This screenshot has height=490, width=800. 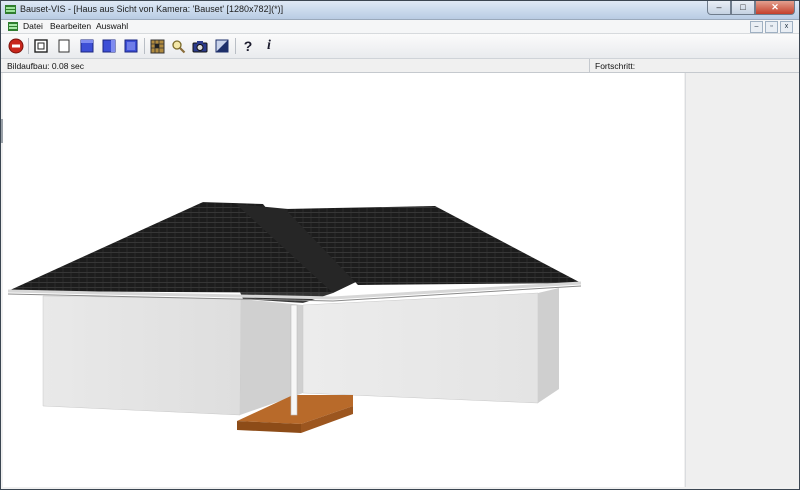 I want to click on blank-page-button, so click(x=64, y=46).